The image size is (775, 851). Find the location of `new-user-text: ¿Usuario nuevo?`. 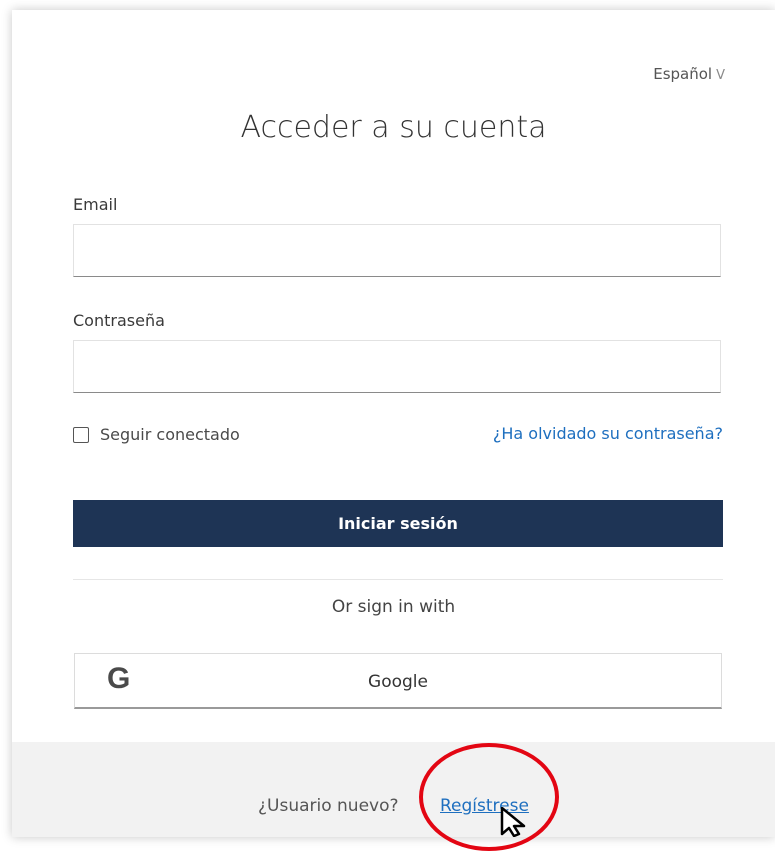

new-user-text: ¿Usuario nuevo? is located at coordinates (328, 806).